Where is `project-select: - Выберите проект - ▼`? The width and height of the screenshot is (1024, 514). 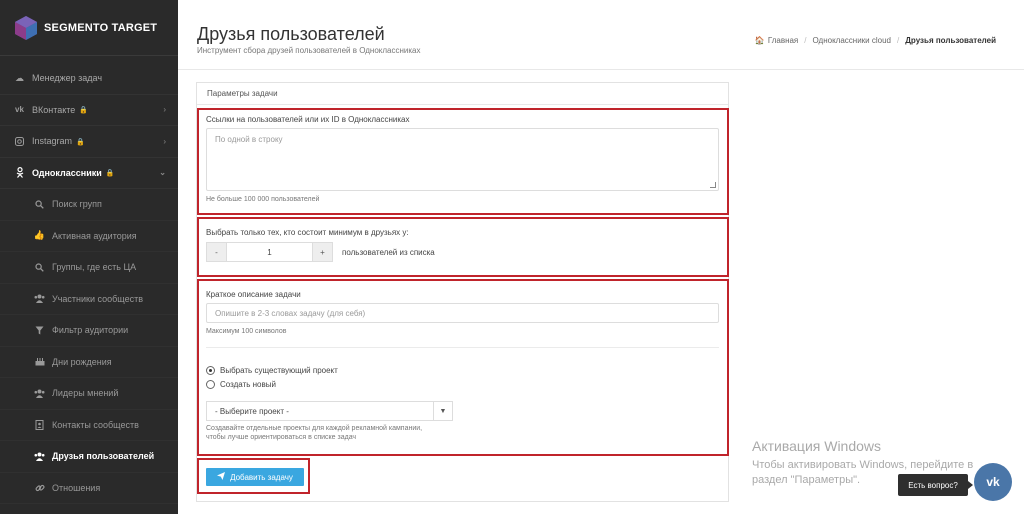 project-select: - Выберите проект - ▼ is located at coordinates (329, 411).